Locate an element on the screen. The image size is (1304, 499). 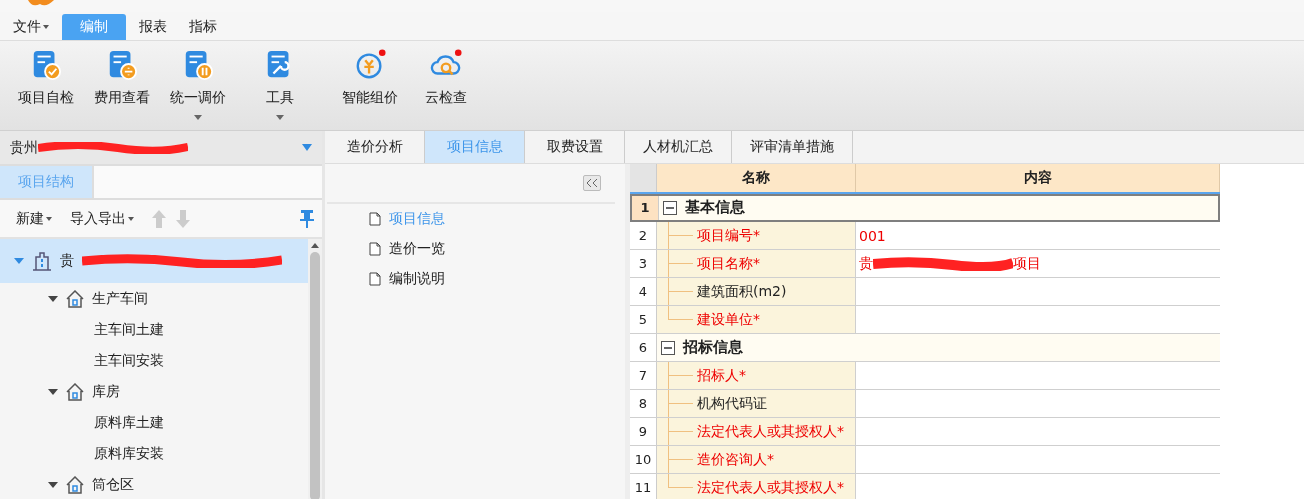
nav-item: 编制说明 is located at coordinates (388, 279).